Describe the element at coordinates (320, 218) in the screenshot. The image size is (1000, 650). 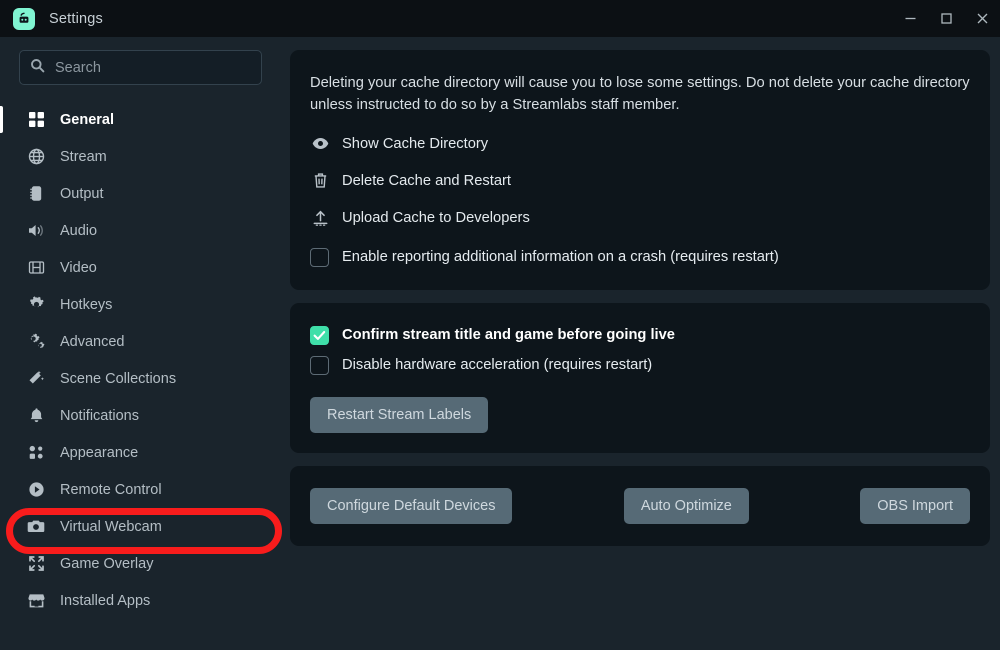
I see `upload-icon` at that location.